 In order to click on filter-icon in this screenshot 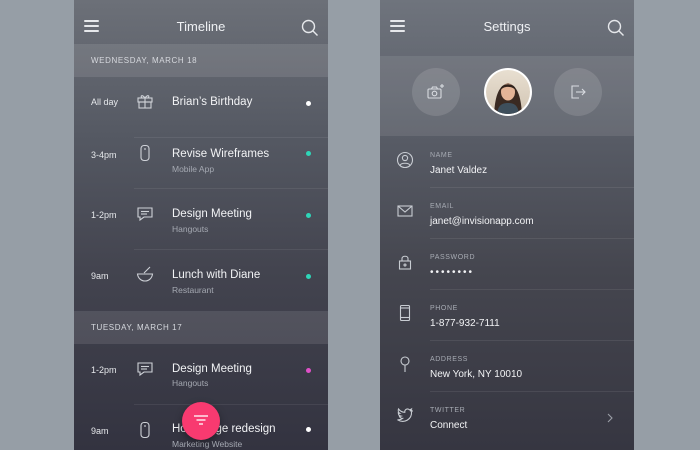, I will do `click(201, 420)`.